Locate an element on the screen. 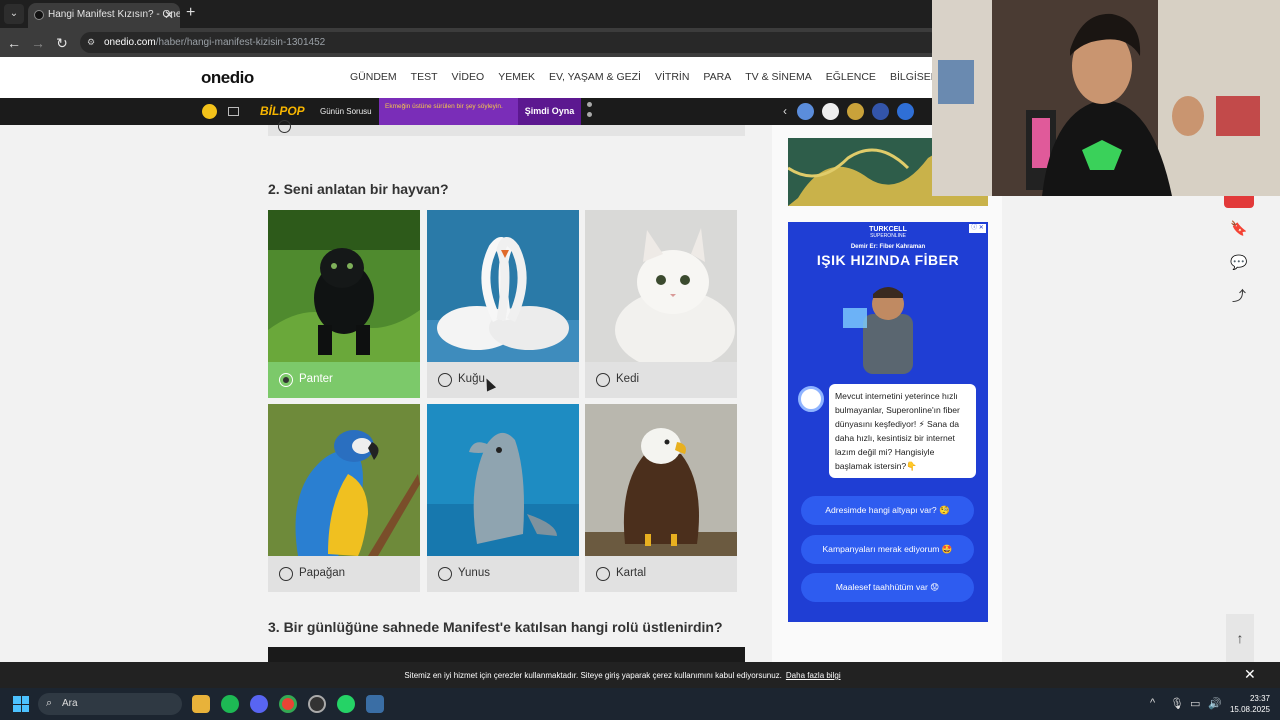 This screenshot has height=720, width=1280. option-kartal: Kartal is located at coordinates (661, 498).